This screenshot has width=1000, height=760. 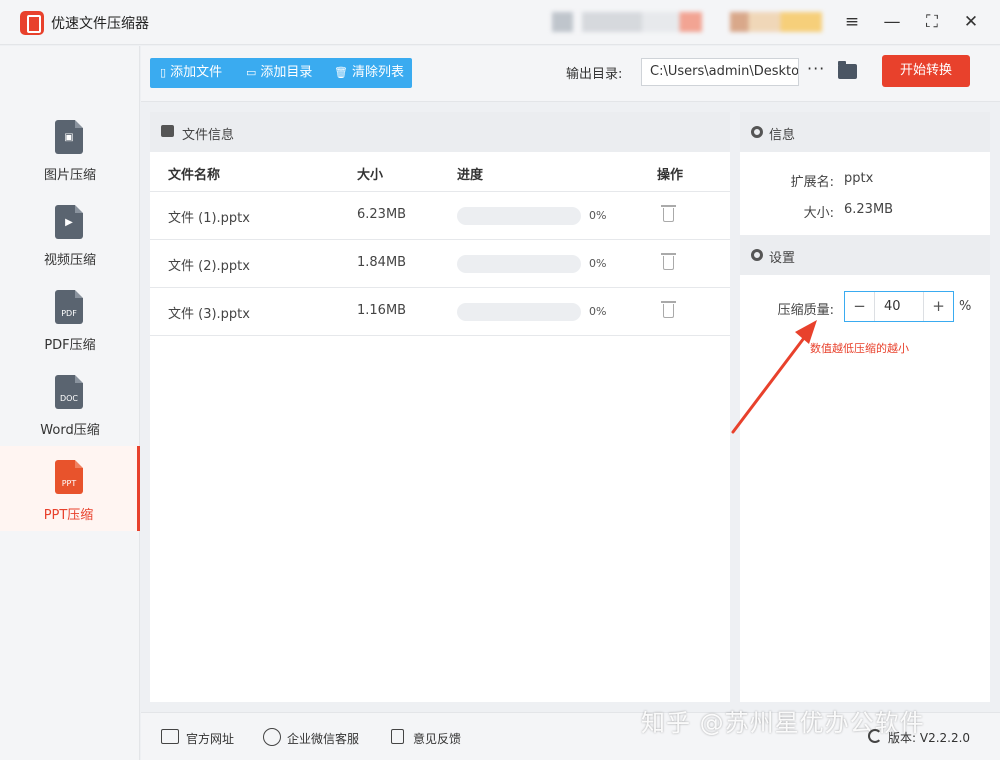 I want to click on file-name: 文件 (3).pptx, so click(x=209, y=314).